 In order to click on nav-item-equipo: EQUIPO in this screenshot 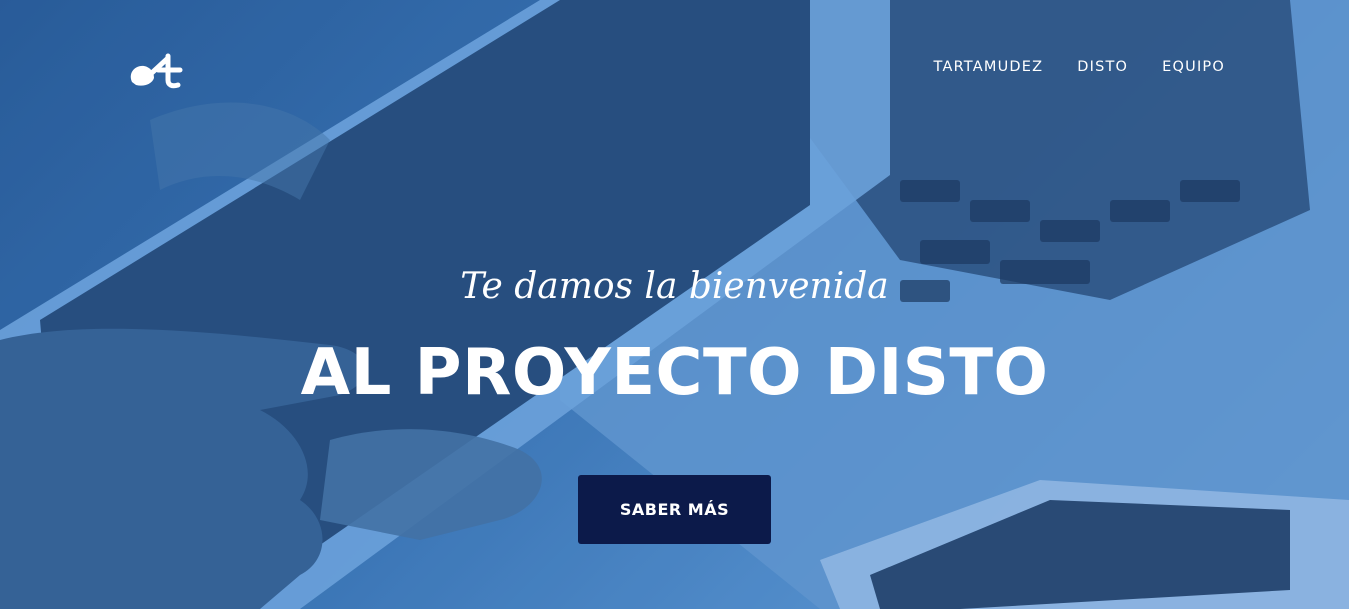, I will do `click(1193, 67)`.